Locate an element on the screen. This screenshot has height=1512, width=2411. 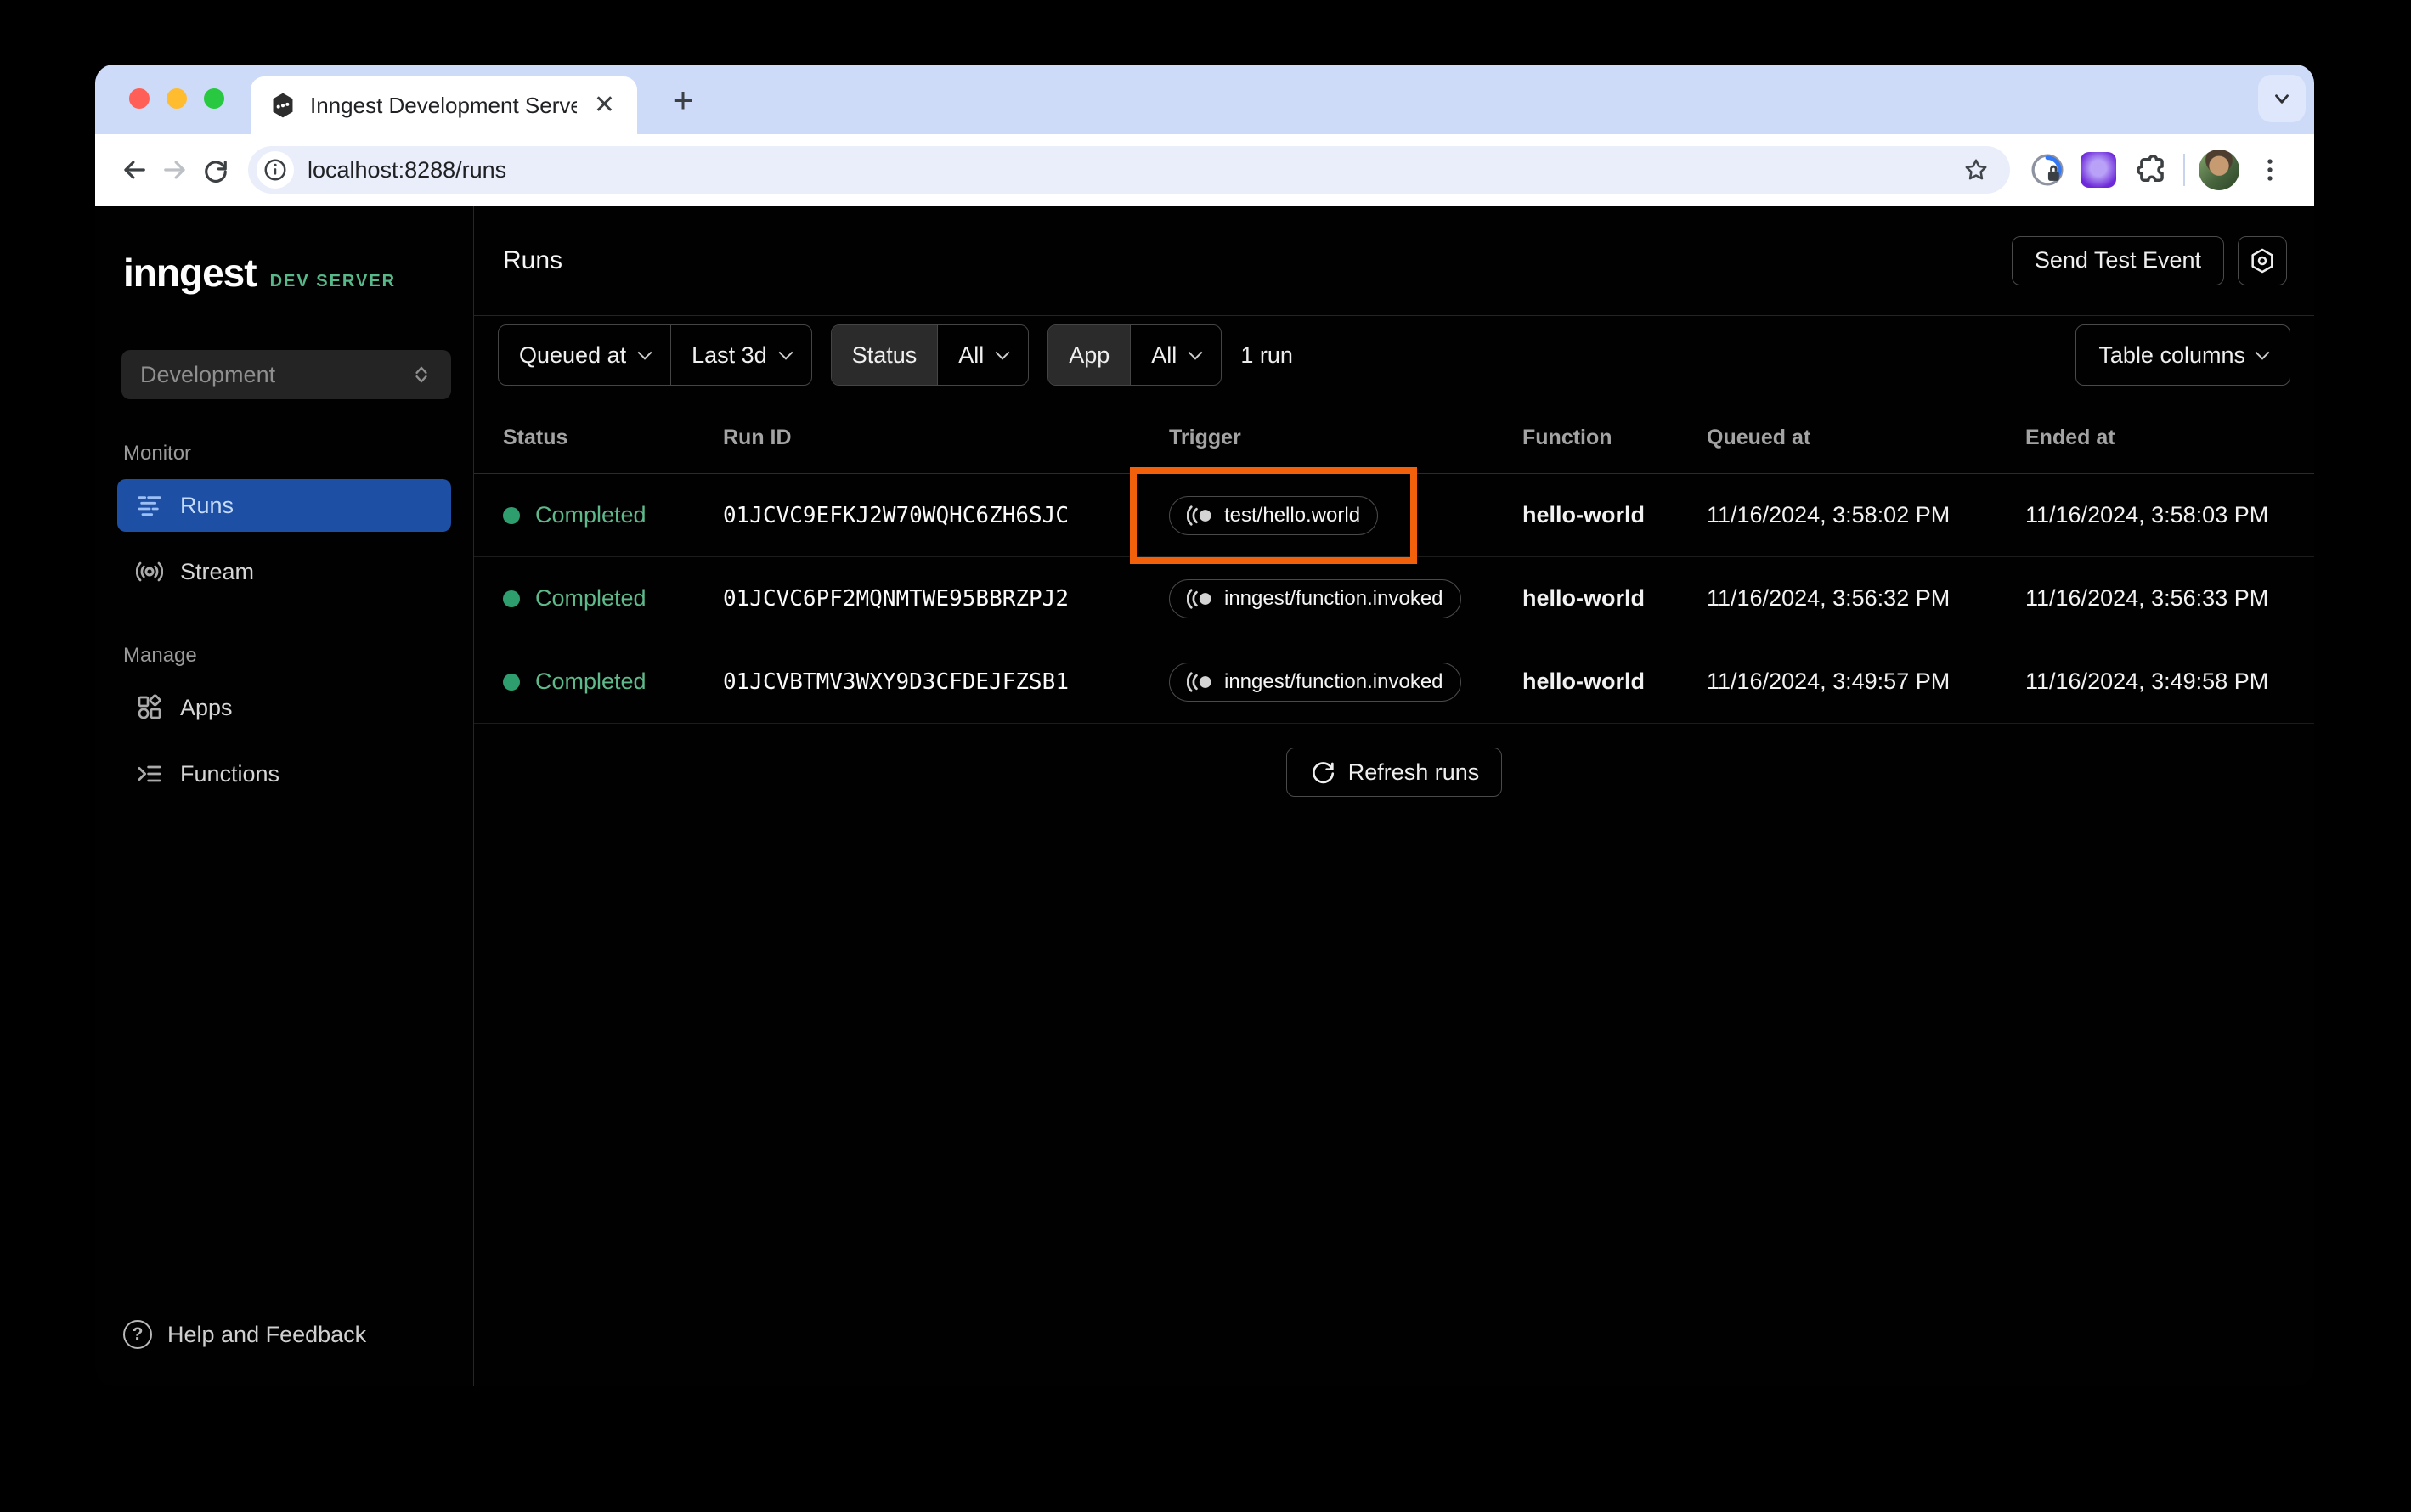
browser-menu-button is located at coordinates (2270, 170).